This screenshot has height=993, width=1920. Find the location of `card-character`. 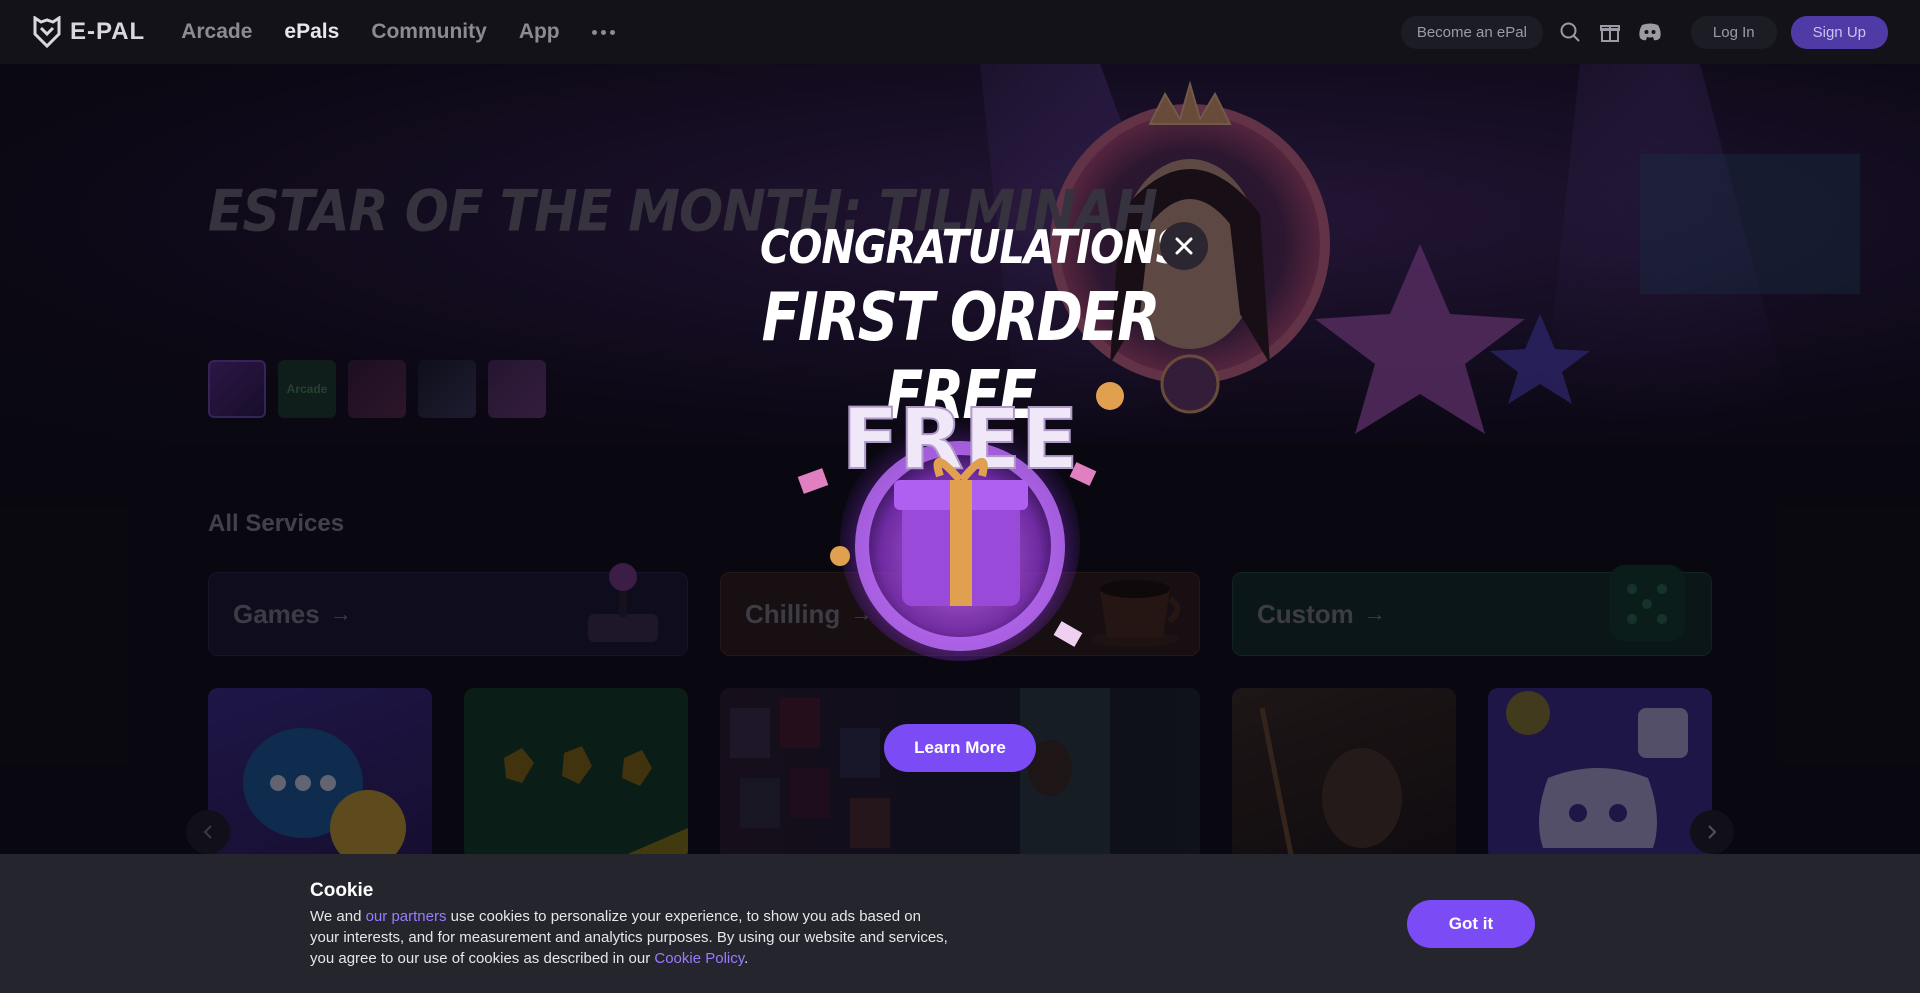

card-character is located at coordinates (1344, 774).